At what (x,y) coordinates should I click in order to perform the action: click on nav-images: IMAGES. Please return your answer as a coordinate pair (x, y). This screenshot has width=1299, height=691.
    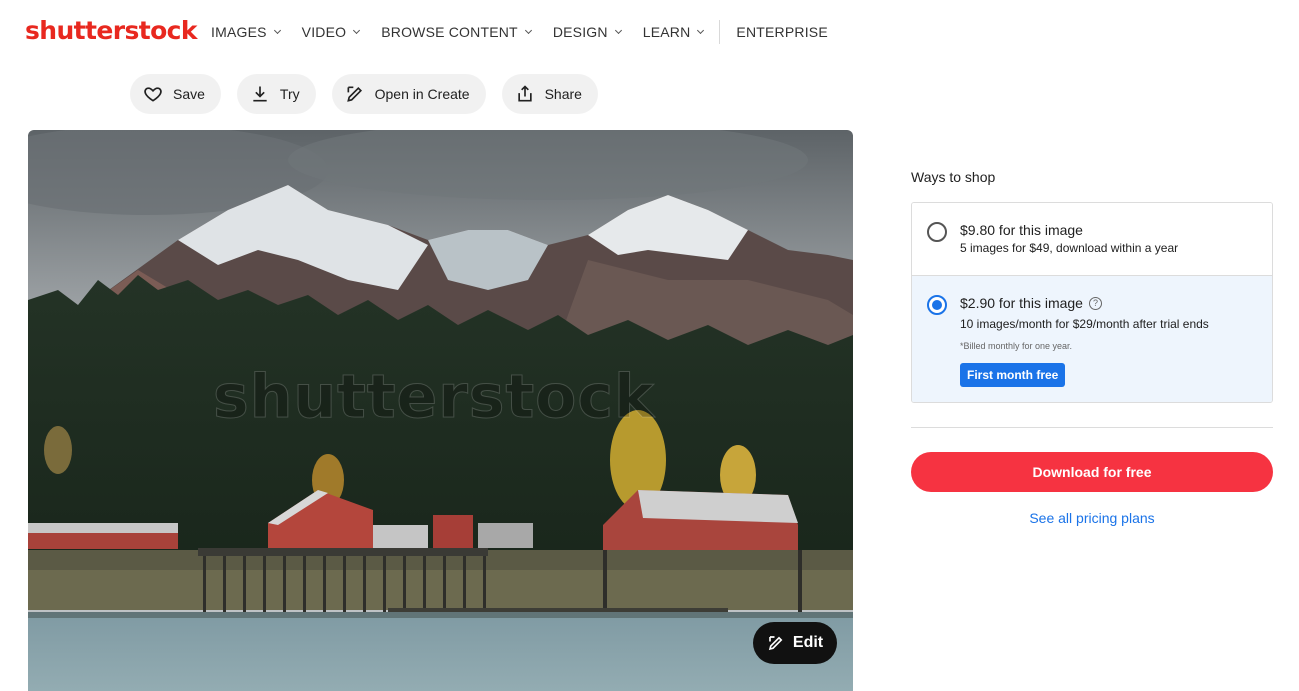
    Looking at the image, I should click on (246, 32).